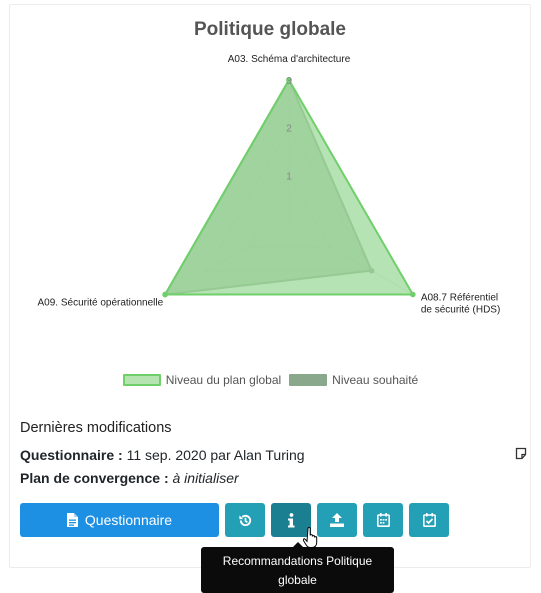 This screenshot has width=541, height=593. What do you see at coordinates (289, 81) in the screenshot?
I see `tick-label-3: 3` at bounding box center [289, 81].